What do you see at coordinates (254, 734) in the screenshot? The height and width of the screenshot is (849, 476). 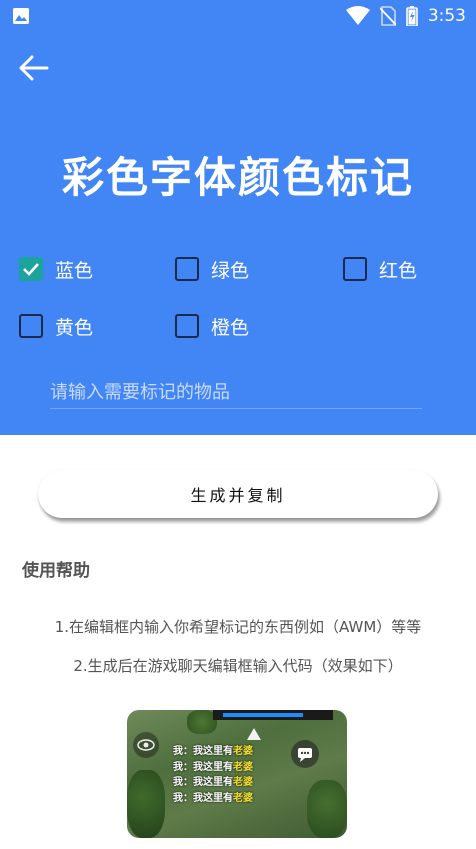 I see `warning-icon` at bounding box center [254, 734].